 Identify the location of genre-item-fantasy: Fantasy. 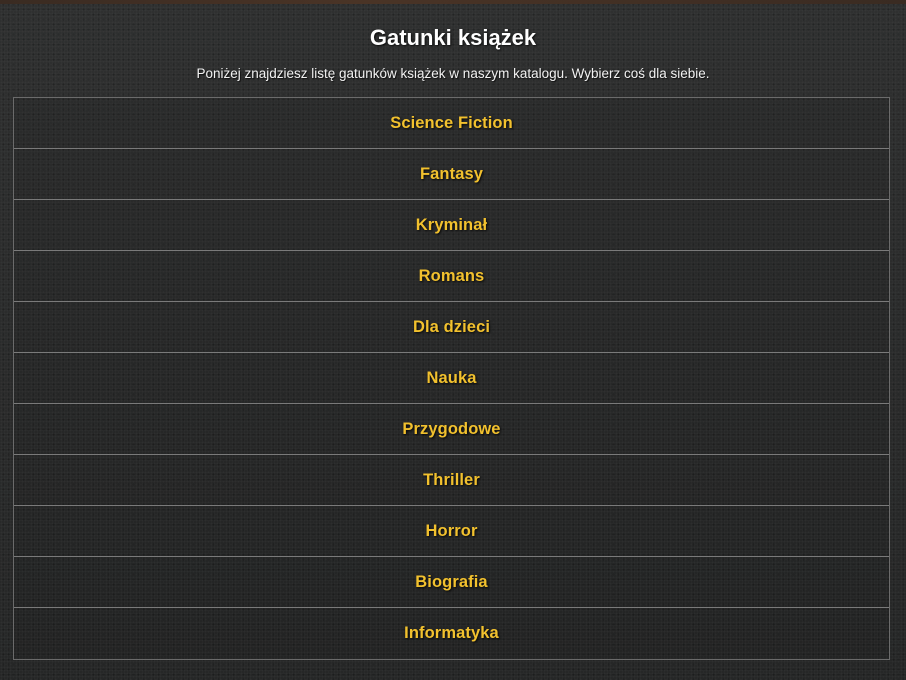
(451, 174).